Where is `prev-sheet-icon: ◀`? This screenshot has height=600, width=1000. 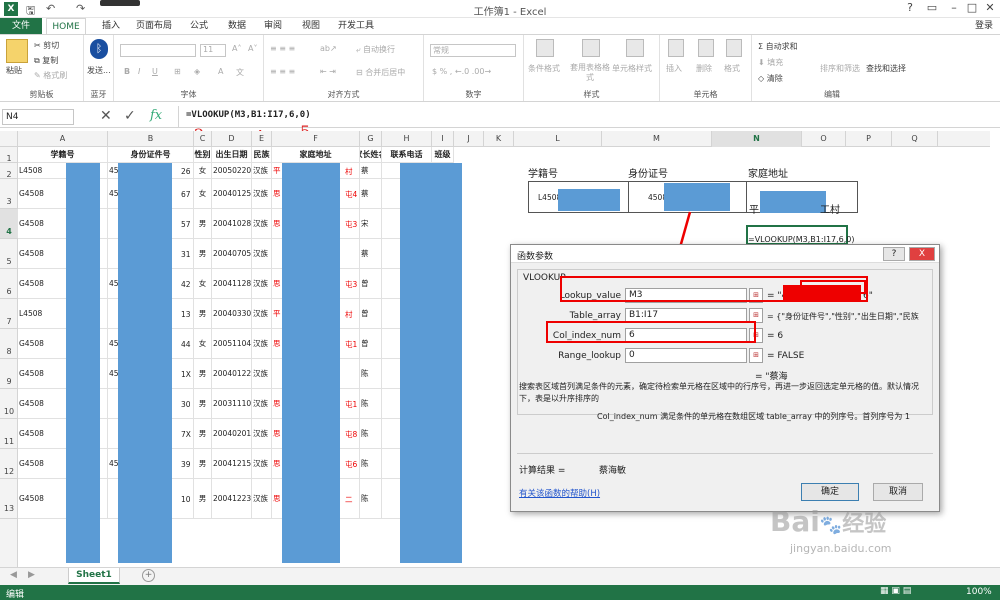 prev-sheet-icon: ◀ is located at coordinates (13, 575).